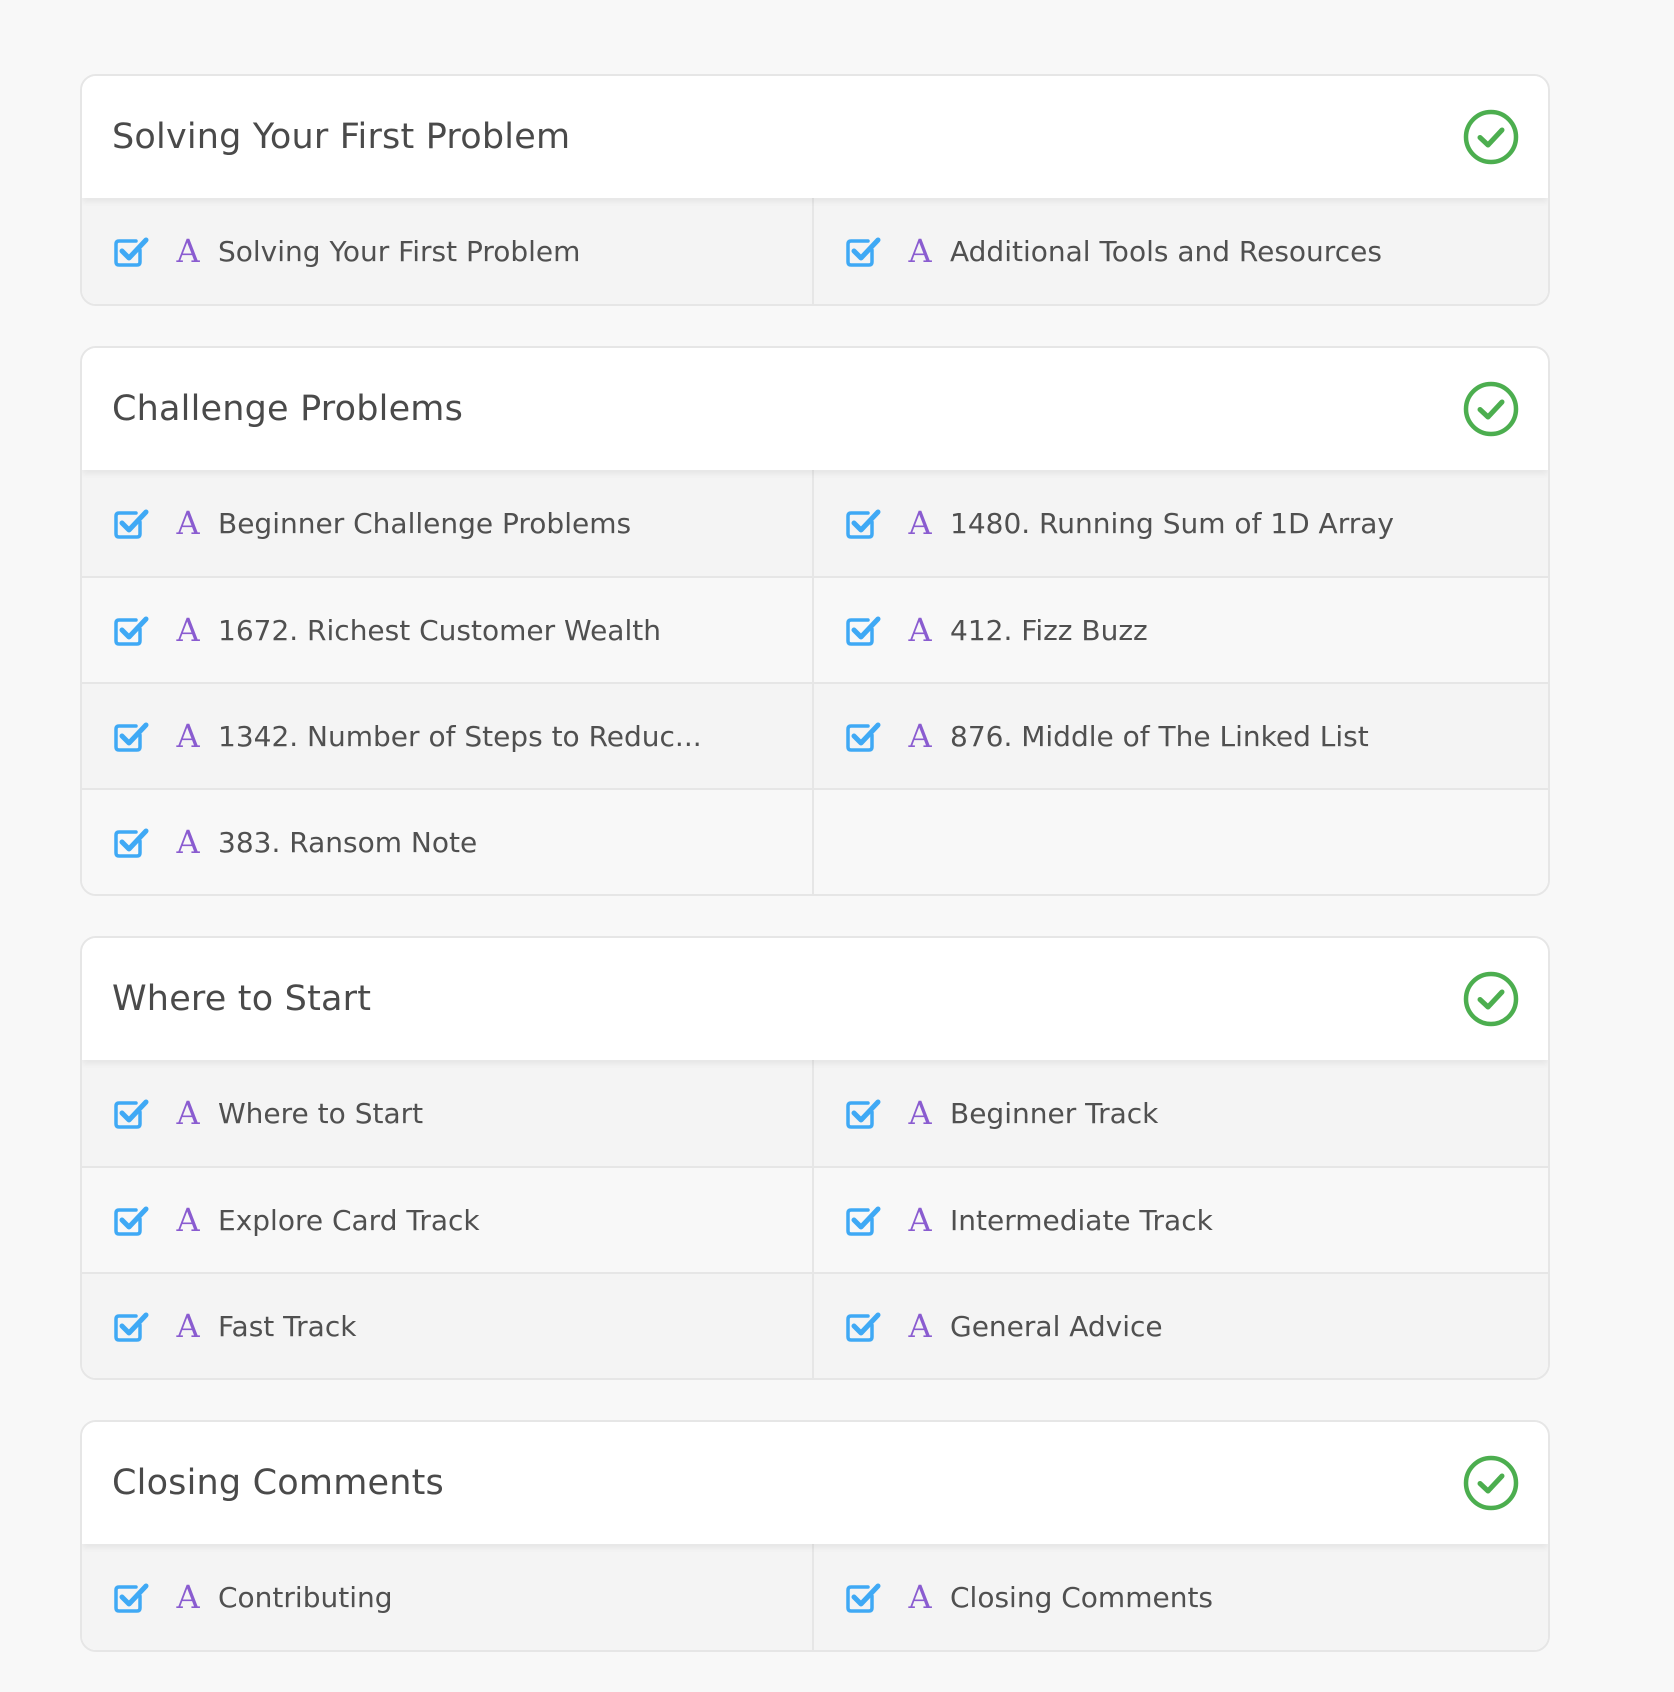 This screenshot has height=1692, width=1674. I want to click on empty-cell, so click(1181, 841).